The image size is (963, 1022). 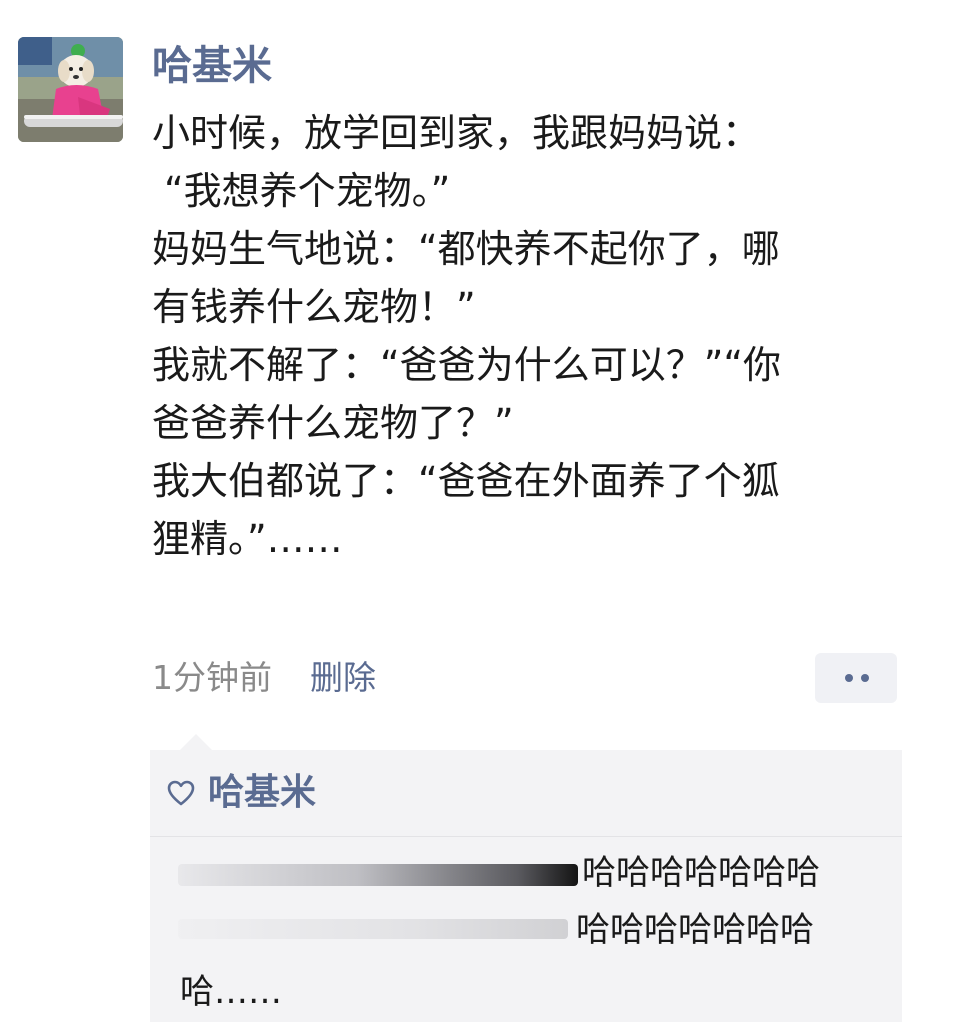 I want to click on delete-post-link: 删除, so click(x=343, y=678).